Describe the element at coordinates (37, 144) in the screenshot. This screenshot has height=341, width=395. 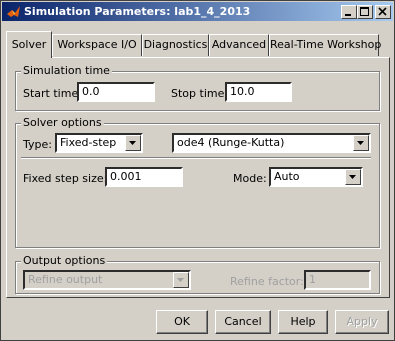
I see `type-label: Type:` at that location.